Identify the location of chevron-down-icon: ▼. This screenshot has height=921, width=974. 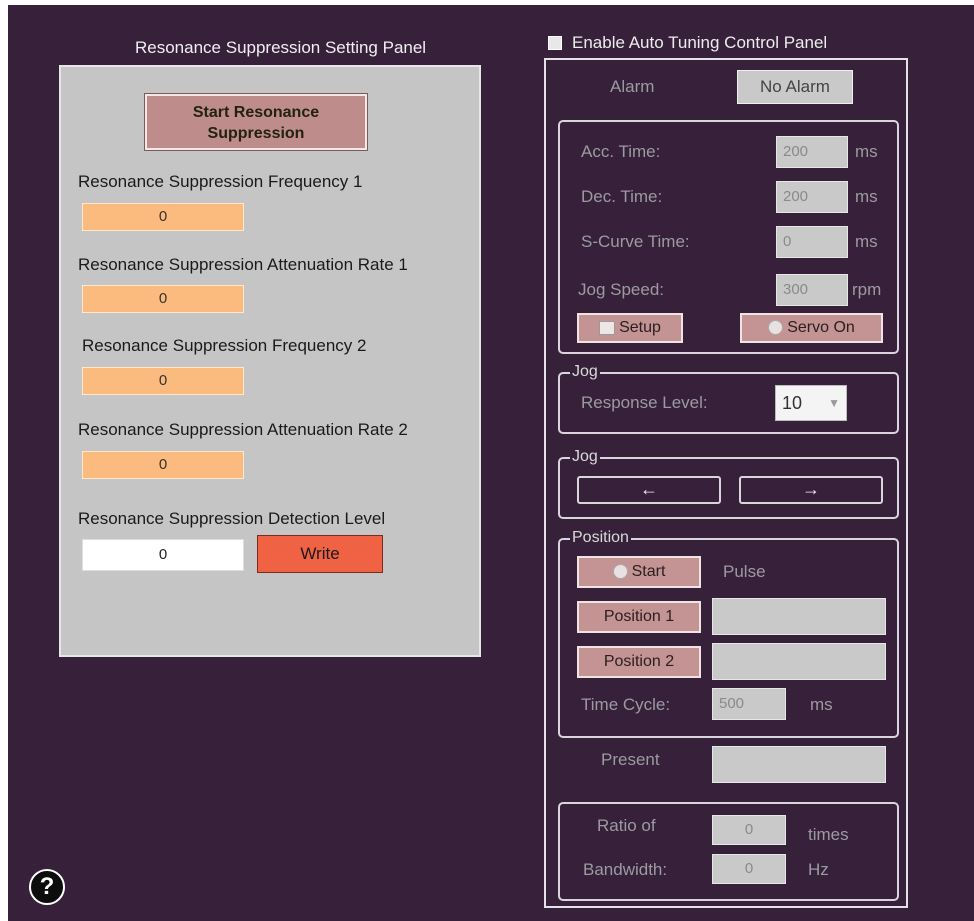
(834, 403).